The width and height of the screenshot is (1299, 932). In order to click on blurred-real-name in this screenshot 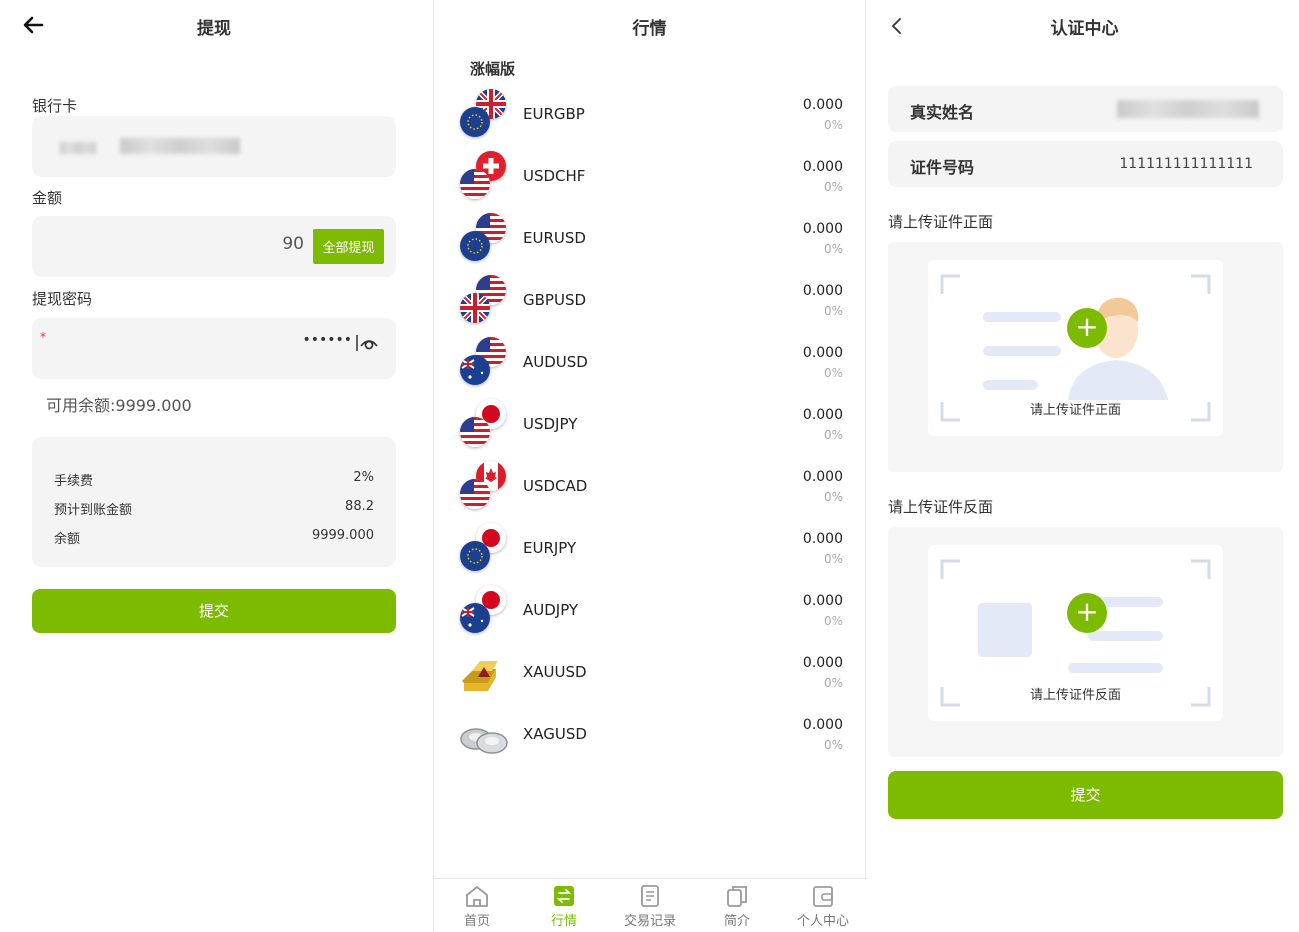, I will do `click(1188, 109)`.